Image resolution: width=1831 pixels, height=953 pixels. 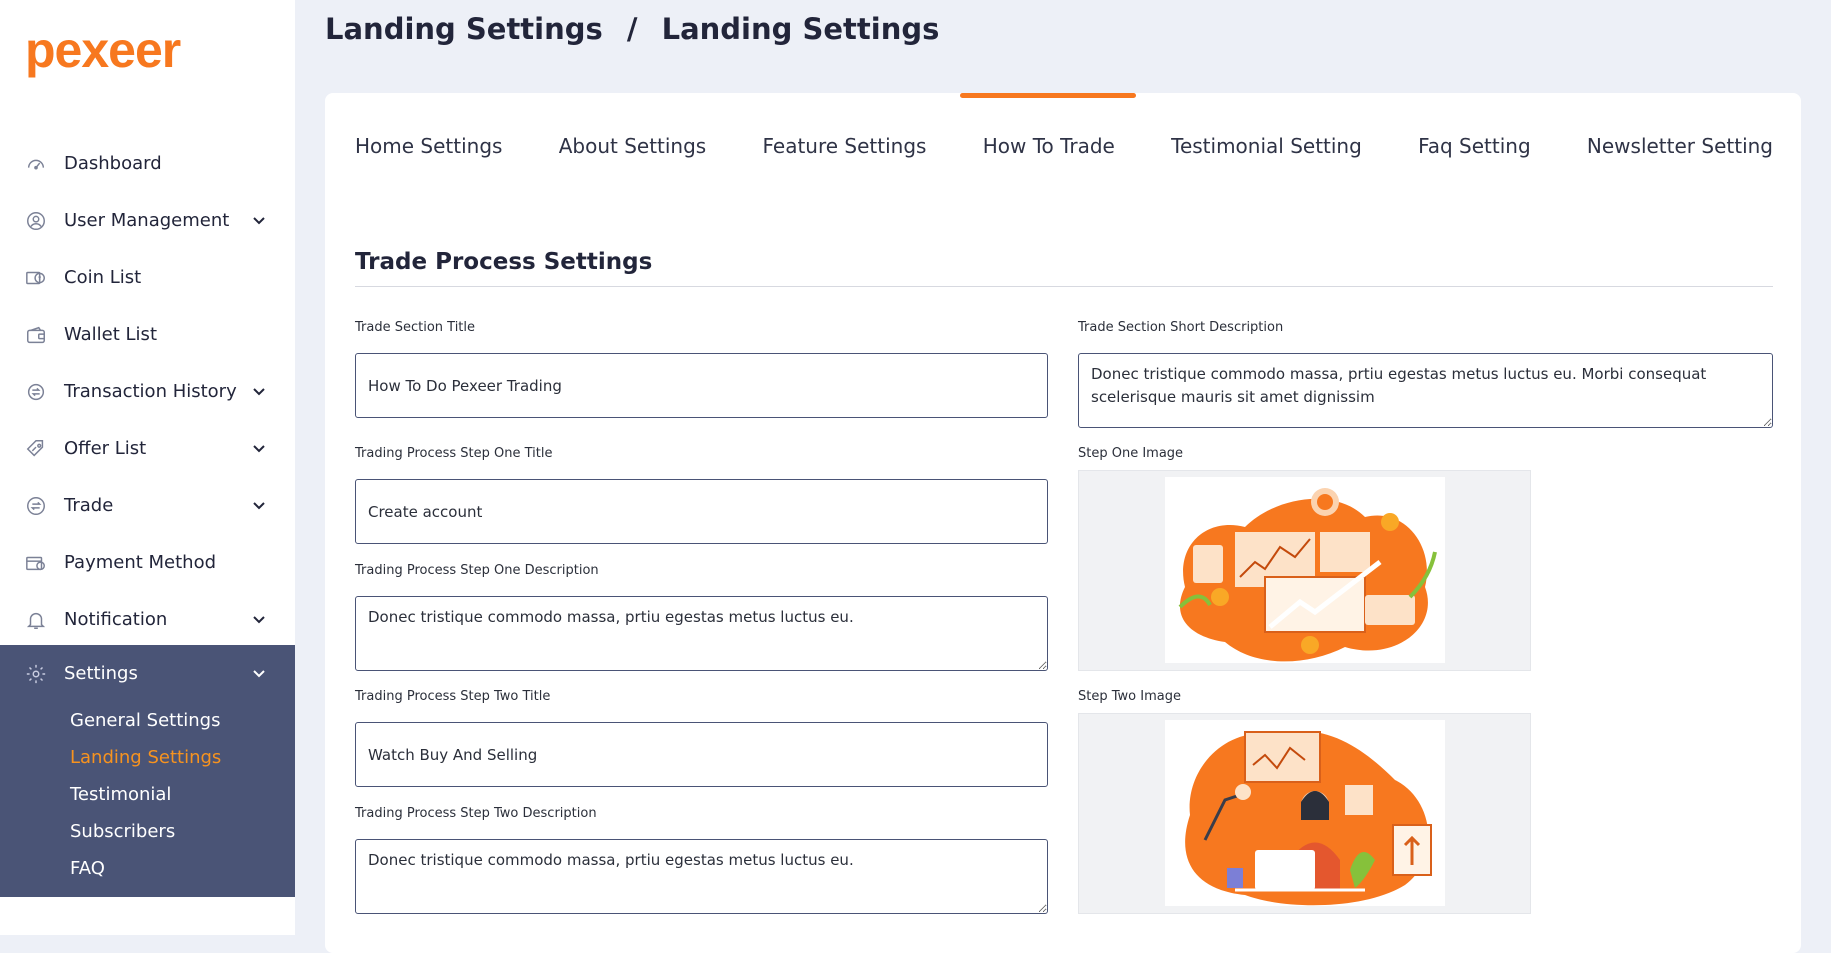 I want to click on user-icon, so click(x=36, y=221).